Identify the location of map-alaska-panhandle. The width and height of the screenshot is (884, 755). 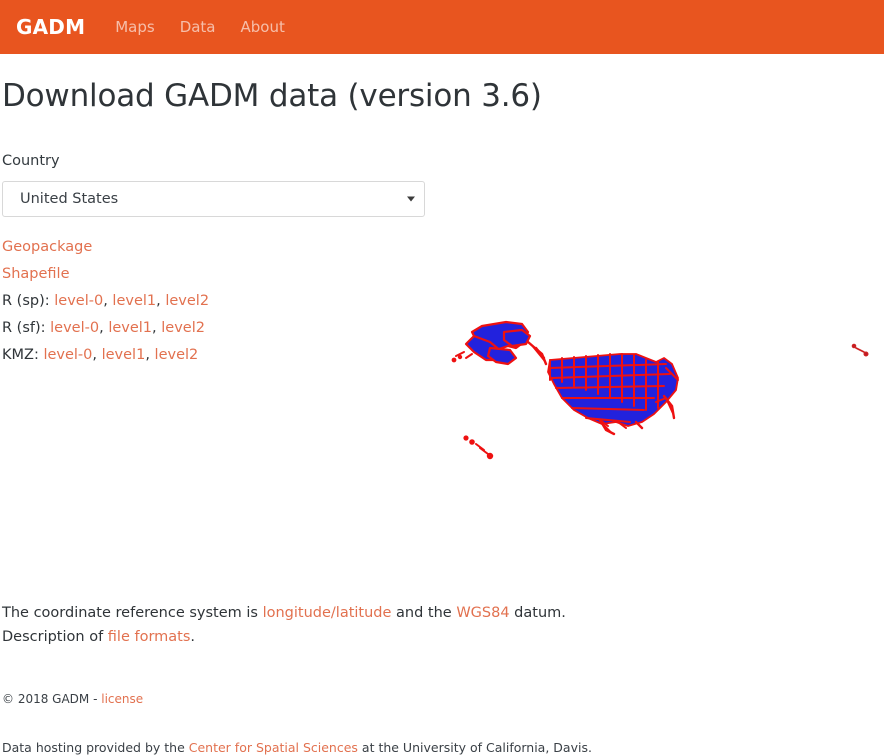
(537, 353).